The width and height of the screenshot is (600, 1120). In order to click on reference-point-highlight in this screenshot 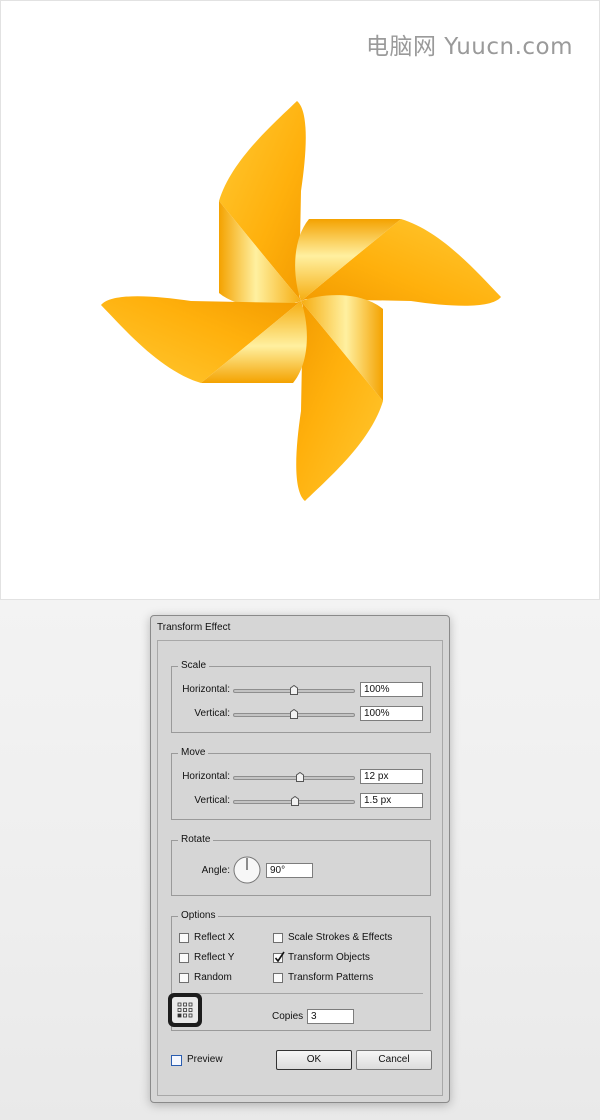, I will do `click(185, 1010)`.